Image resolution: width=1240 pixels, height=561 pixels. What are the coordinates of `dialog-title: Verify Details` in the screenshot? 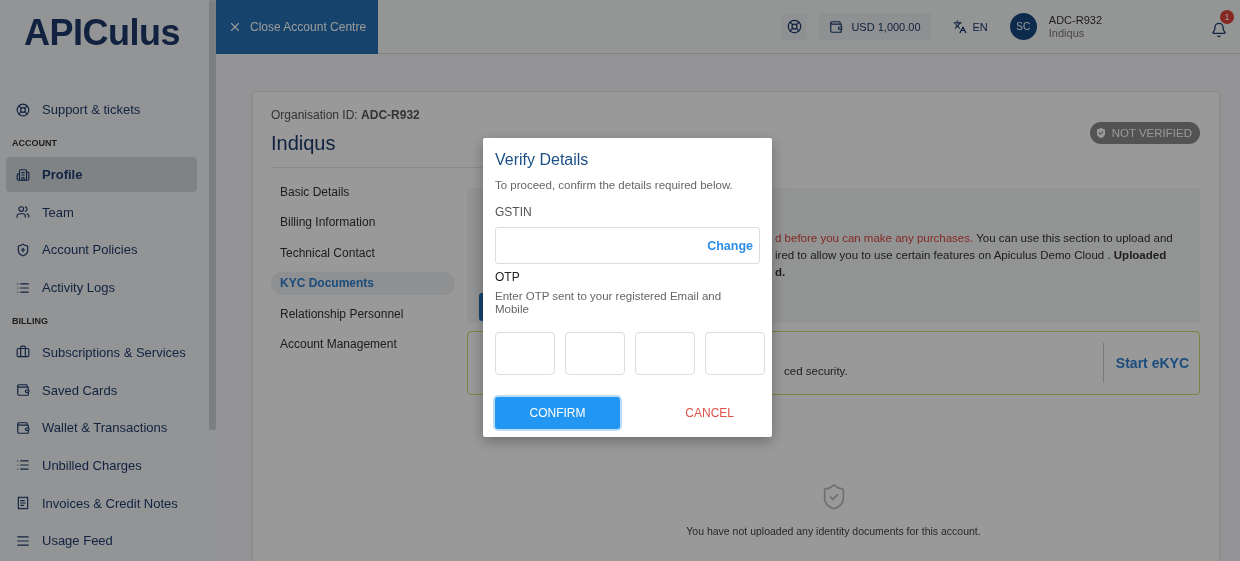 It's located at (542, 160).